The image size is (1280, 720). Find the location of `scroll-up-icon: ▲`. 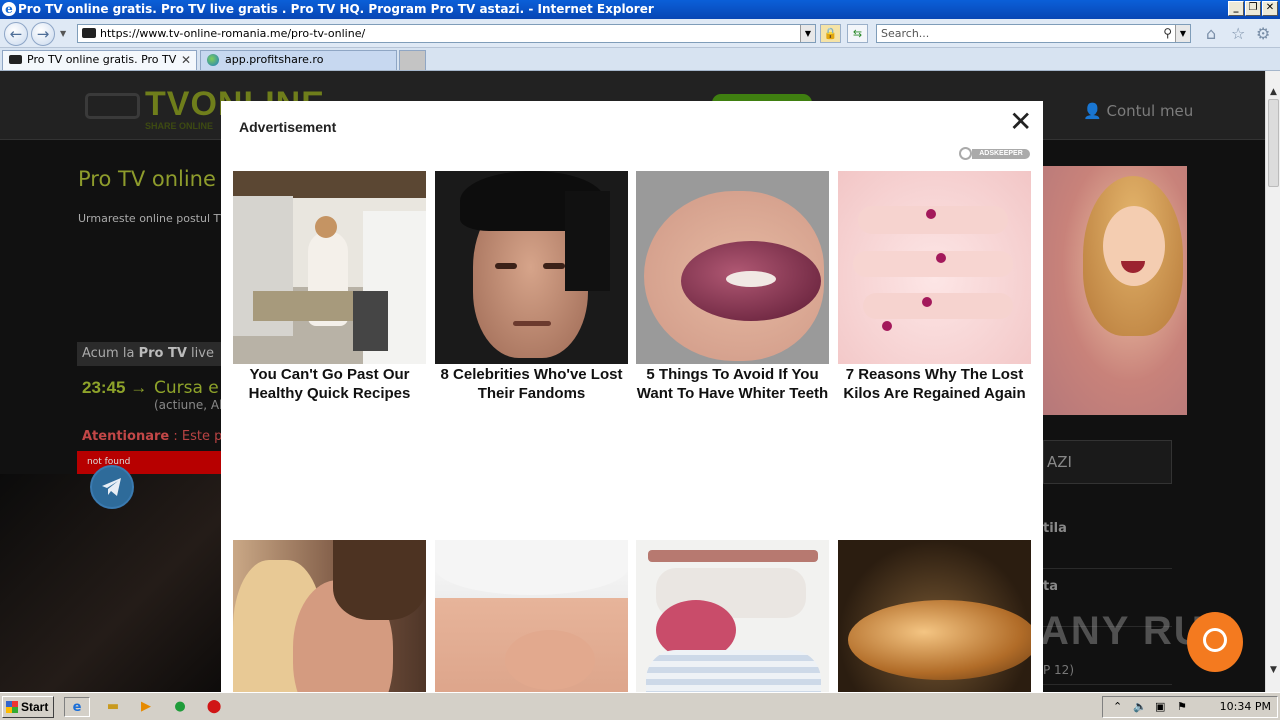

scroll-up-icon: ▲ is located at coordinates (1273, 92).